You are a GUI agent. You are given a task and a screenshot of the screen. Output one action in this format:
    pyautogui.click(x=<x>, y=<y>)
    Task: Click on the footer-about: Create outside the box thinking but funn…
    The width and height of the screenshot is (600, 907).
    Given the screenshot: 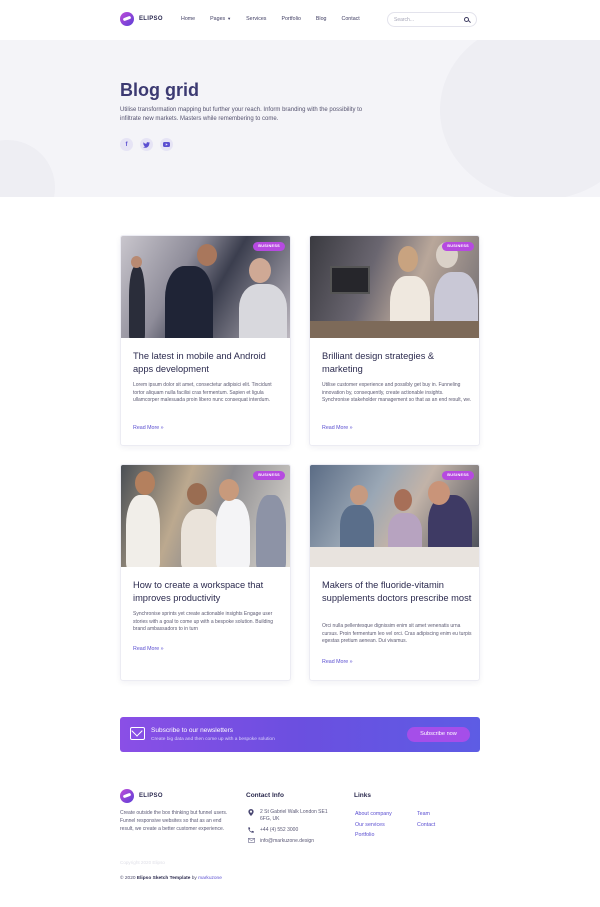 What is the action you would take?
    pyautogui.click(x=174, y=821)
    